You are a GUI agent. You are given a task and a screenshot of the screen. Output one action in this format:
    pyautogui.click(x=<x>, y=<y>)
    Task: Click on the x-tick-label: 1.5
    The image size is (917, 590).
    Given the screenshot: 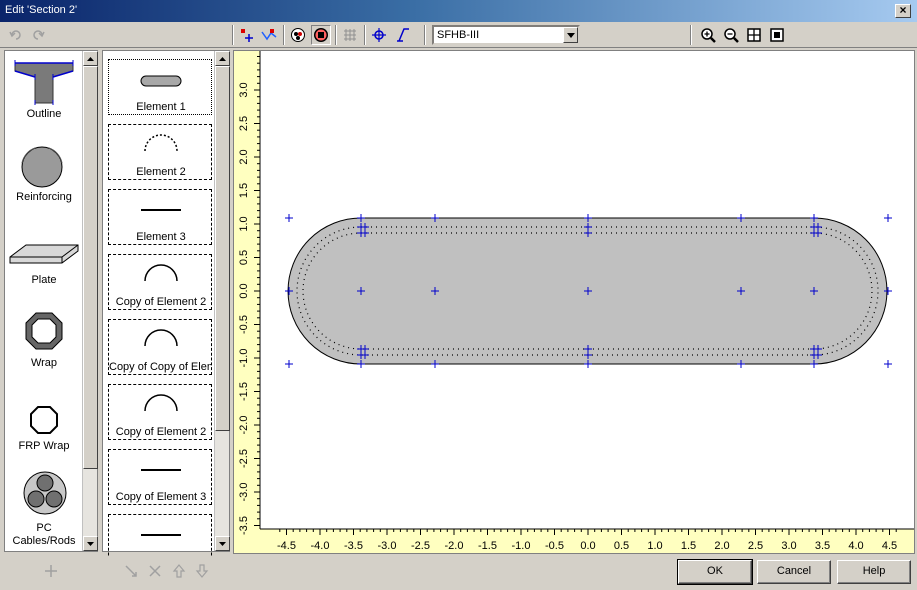 What is the action you would take?
    pyautogui.click(x=688, y=546)
    